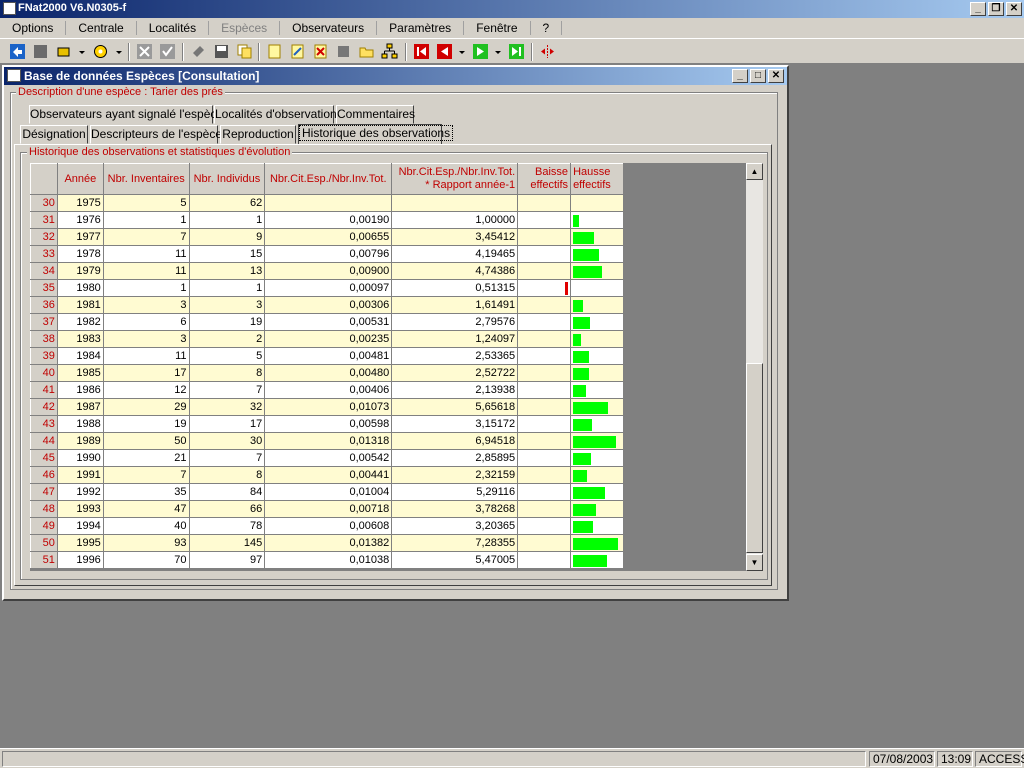 This screenshot has height=768, width=1024. Describe the element at coordinates (221, 51) in the screenshot. I see `save-icon` at that location.